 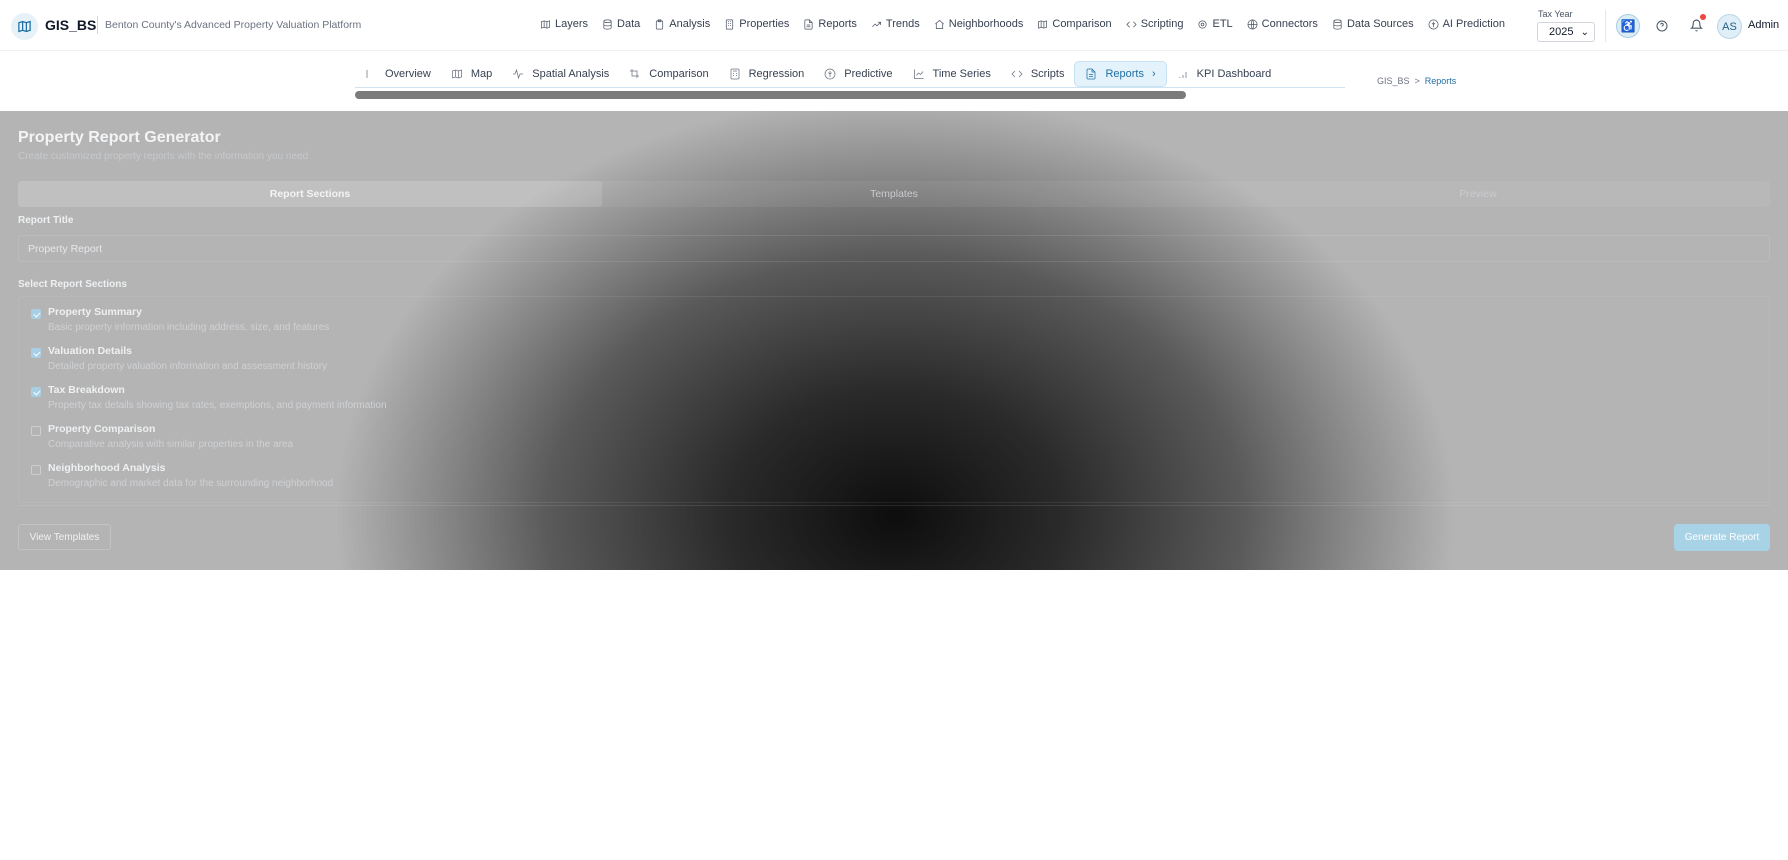 I want to click on bell-icon, so click(x=1696, y=25).